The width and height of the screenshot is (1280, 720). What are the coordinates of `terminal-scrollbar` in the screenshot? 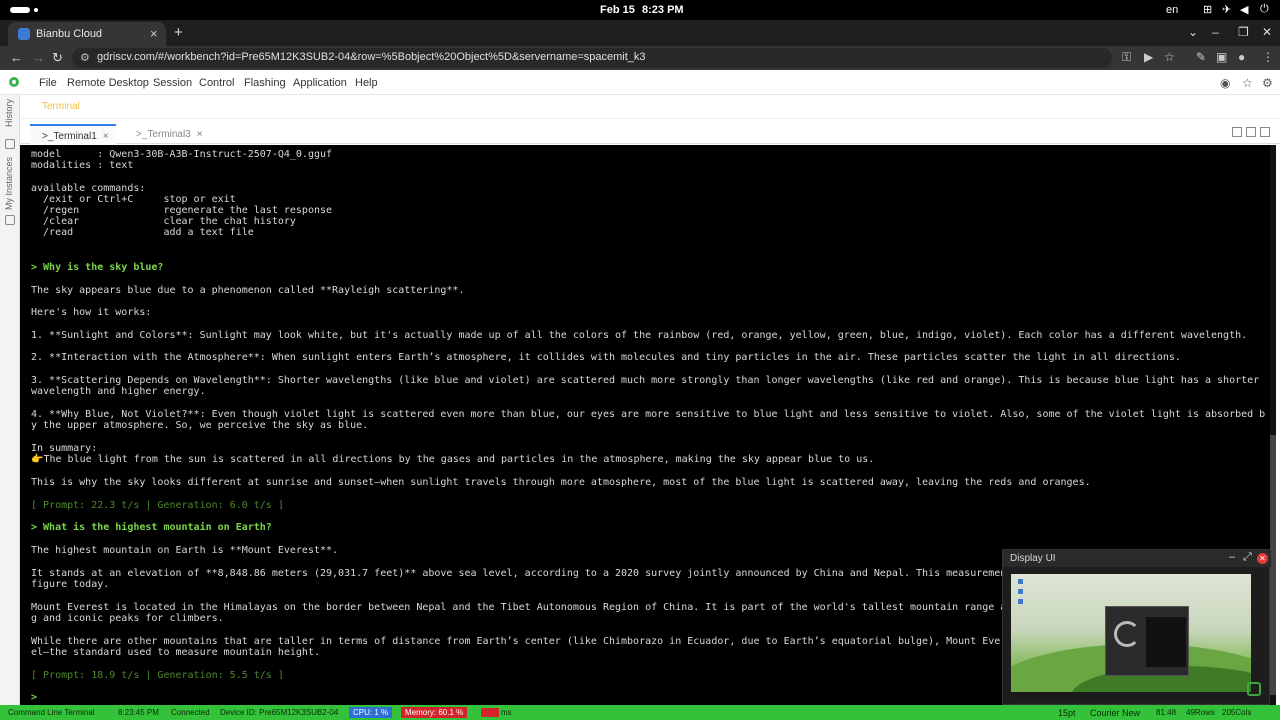 It's located at (1273, 425).